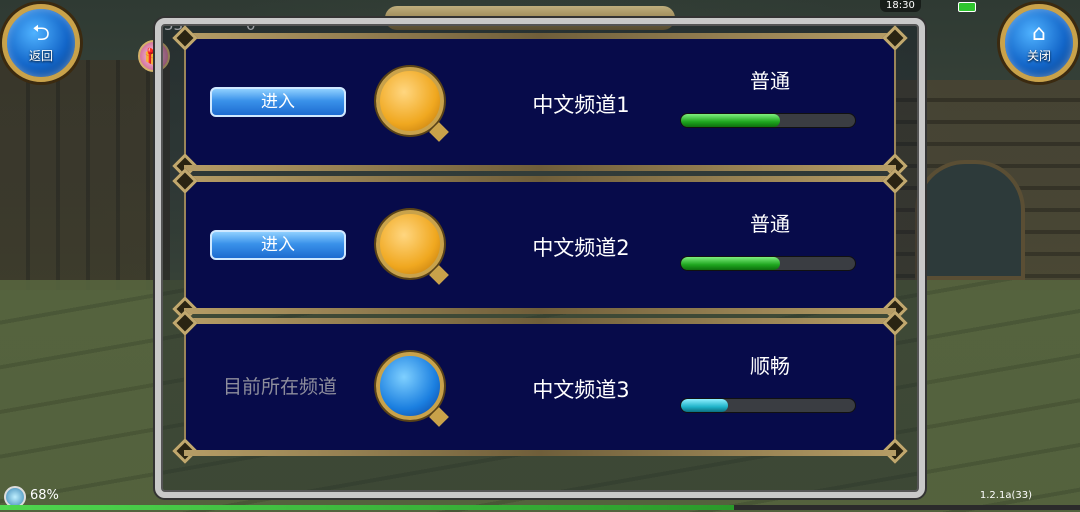 The height and width of the screenshot is (512, 1080). Describe the element at coordinates (900, 6) in the screenshot. I see `clock: 18:30` at that location.